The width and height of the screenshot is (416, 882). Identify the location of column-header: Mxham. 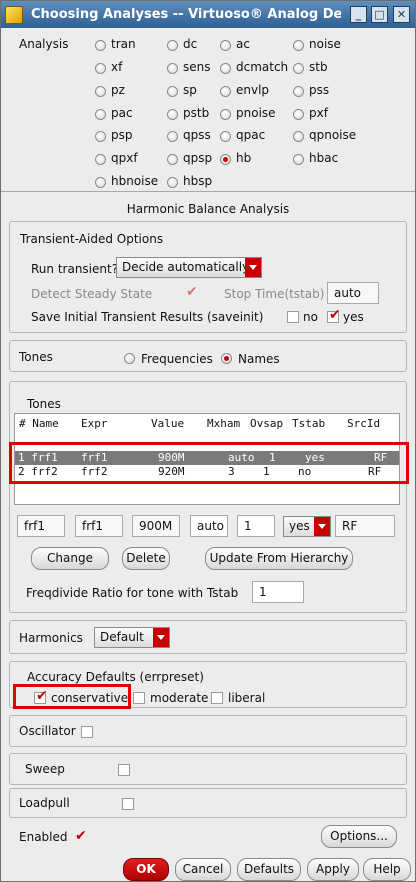
(224, 423).